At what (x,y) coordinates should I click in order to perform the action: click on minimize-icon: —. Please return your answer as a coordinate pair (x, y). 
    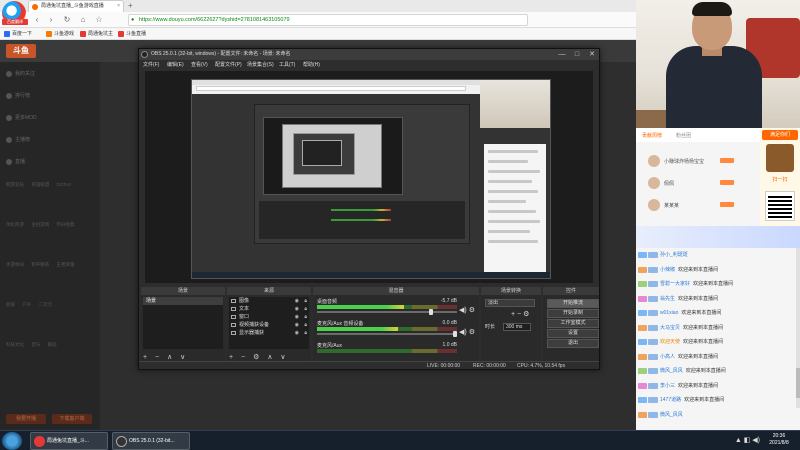
    Looking at the image, I should click on (562, 54).